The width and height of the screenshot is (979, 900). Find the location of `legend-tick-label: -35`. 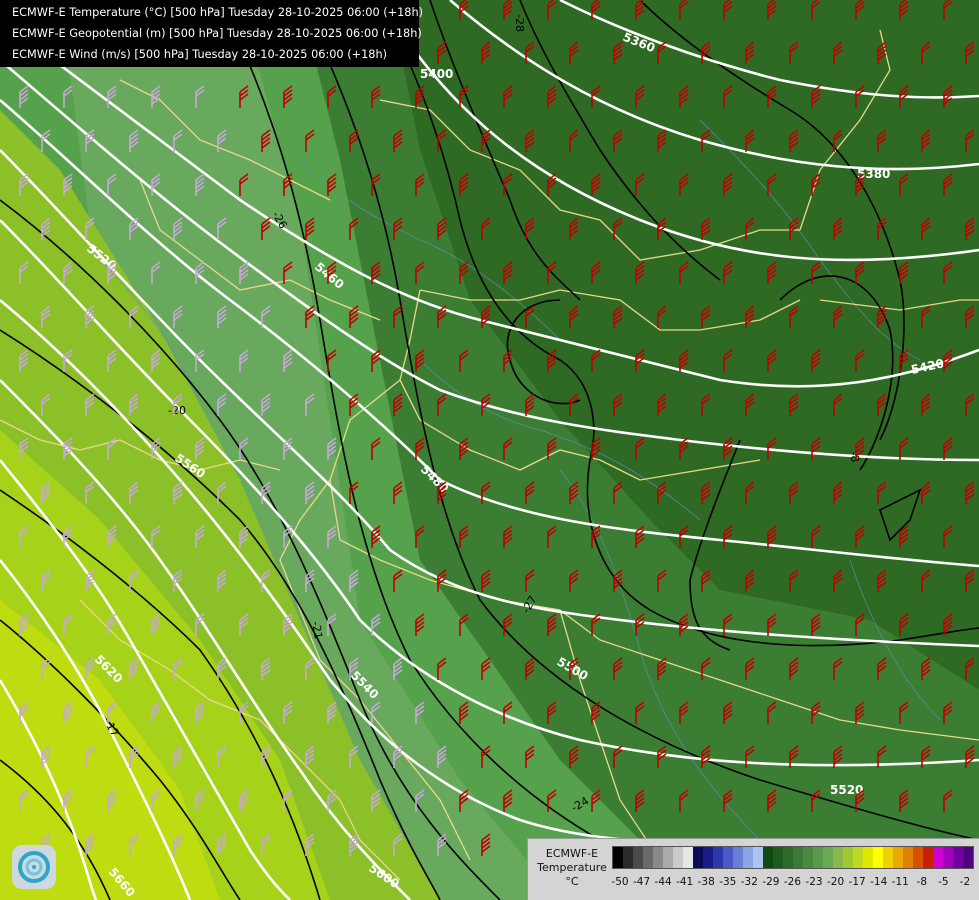

legend-tick-label: -35 is located at coordinates (728, 882).